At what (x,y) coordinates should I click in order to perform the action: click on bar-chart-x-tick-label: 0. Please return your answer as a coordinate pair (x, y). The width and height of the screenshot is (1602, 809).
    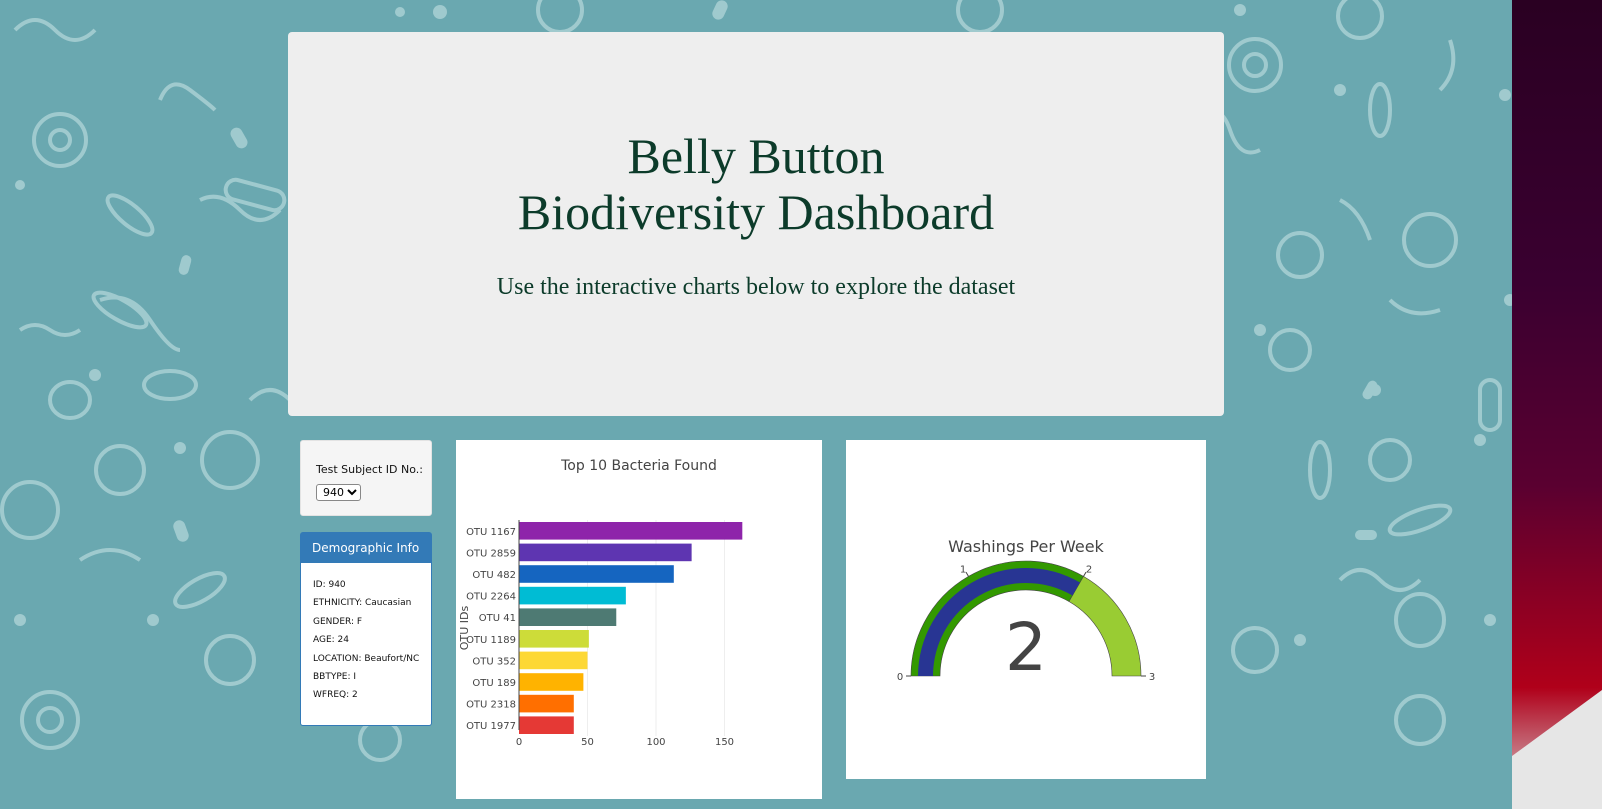
    Looking at the image, I should click on (519, 742).